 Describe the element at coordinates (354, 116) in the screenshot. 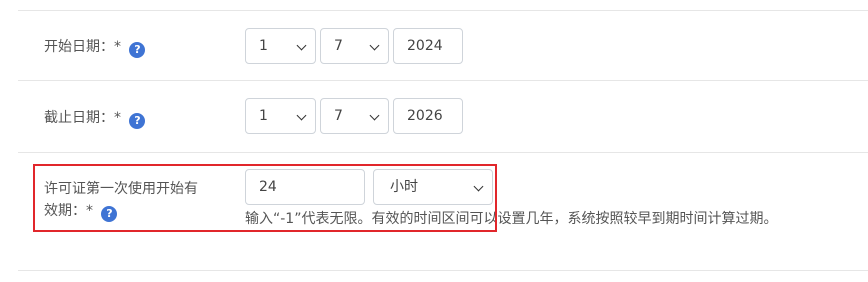

I see `end-month-select: 7` at that location.